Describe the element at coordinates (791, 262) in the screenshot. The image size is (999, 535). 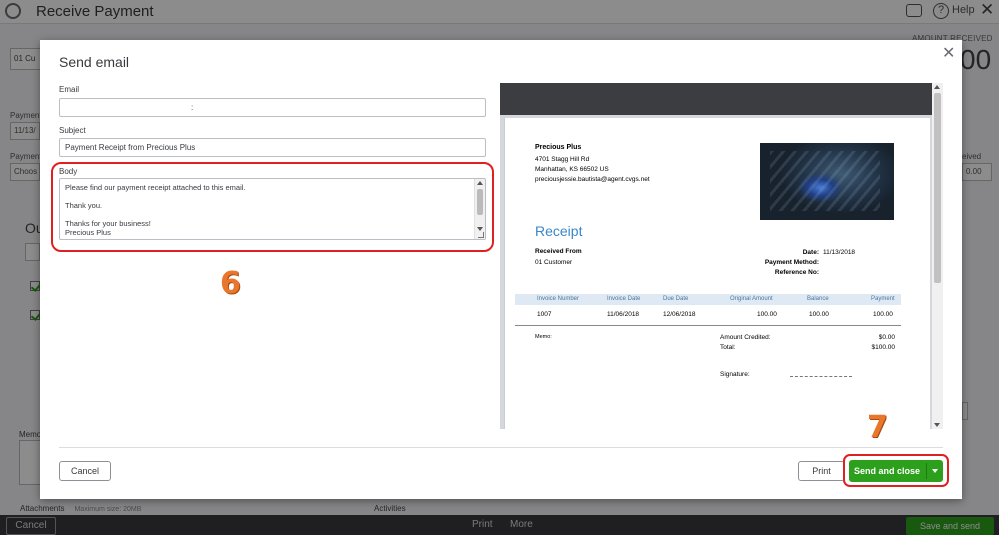
I see `payment-method-label: Payment Method:` at that location.